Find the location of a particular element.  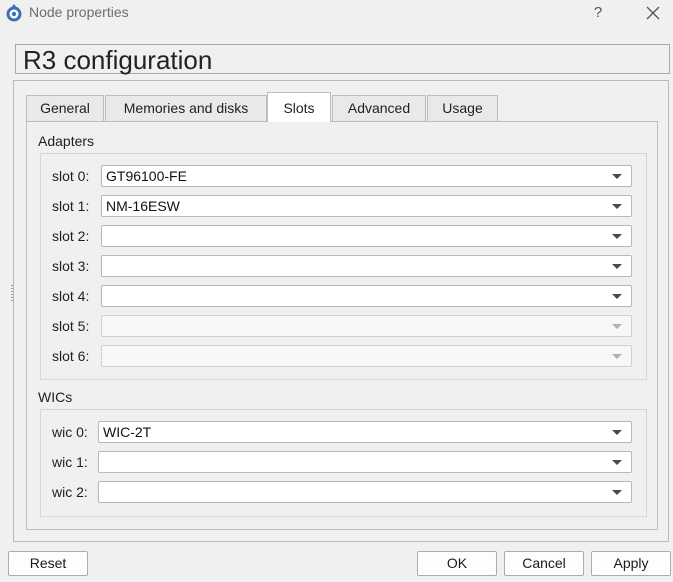

tab-usage: Usage is located at coordinates (462, 108).